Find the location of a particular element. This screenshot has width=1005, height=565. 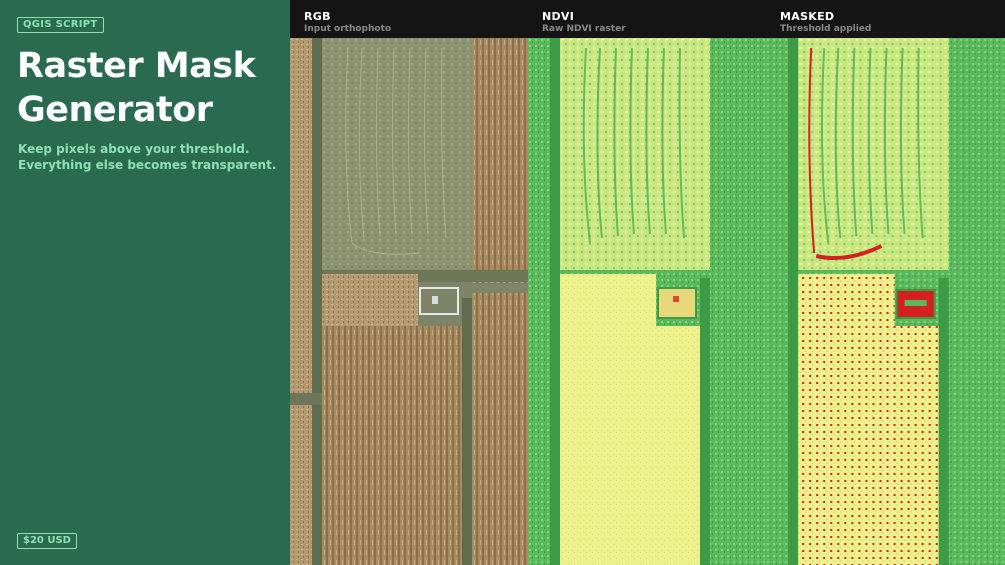

product-title: Raster Mask Generator is located at coordinates (136, 88).